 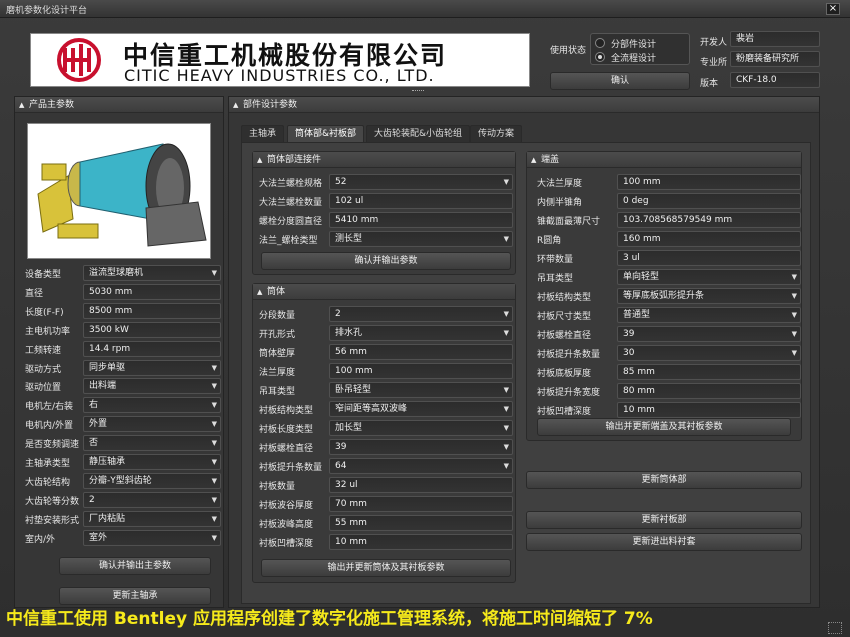 I want to click on param-select: 单向轻型 ▼, so click(x=709, y=277).